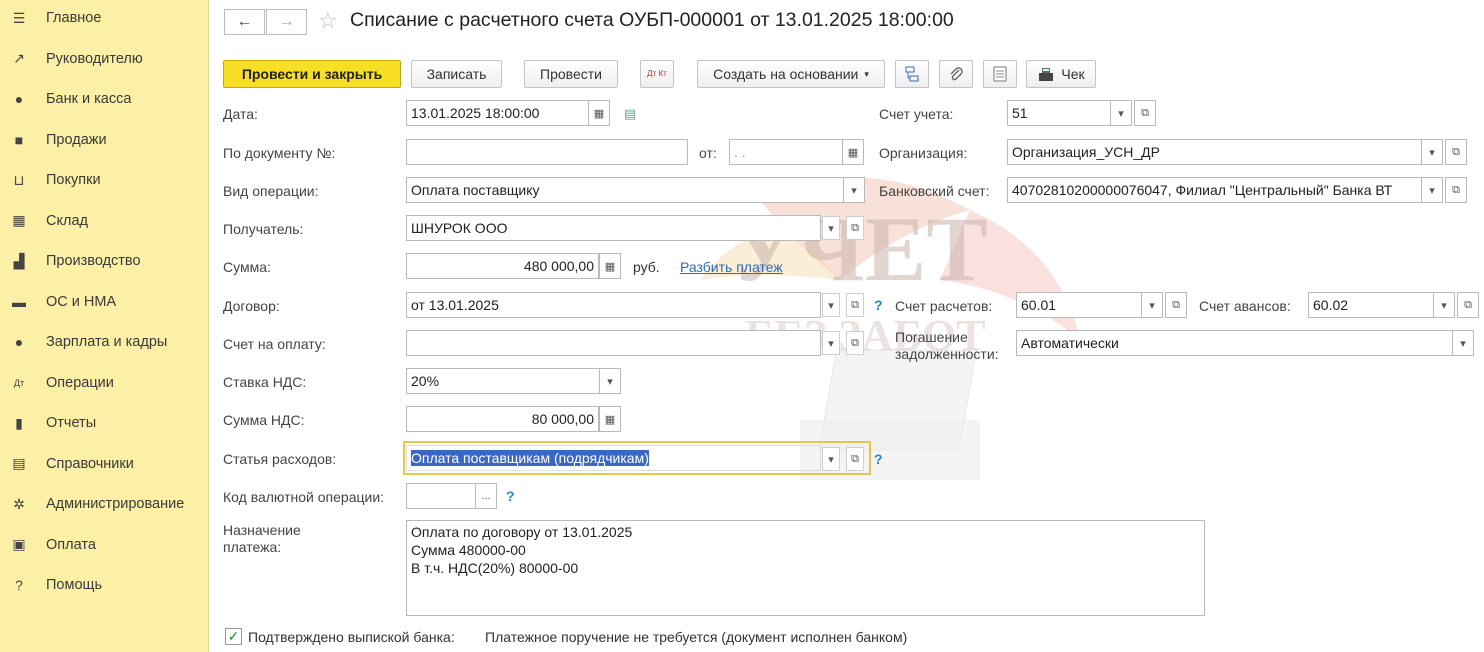  I want to click on structure-button, so click(912, 74).